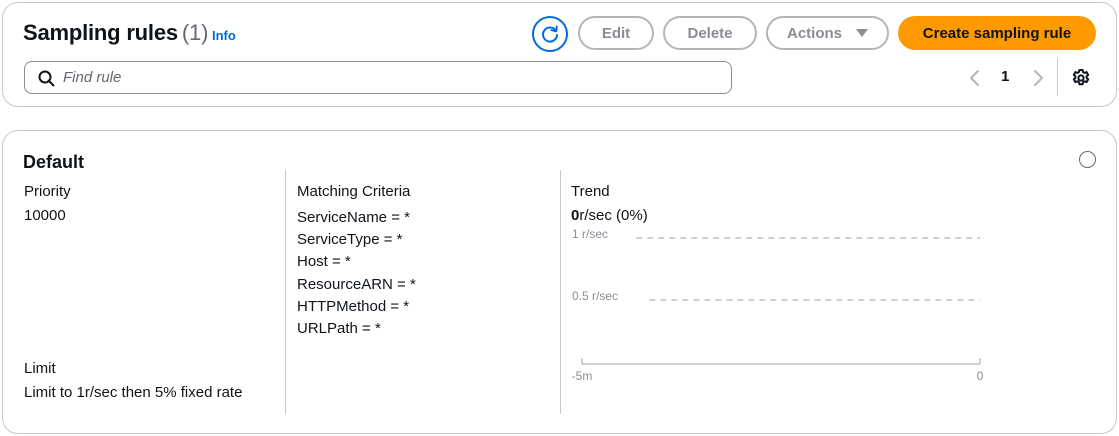 This screenshot has height=436, width=1119. I want to click on search-input, so click(388, 77).